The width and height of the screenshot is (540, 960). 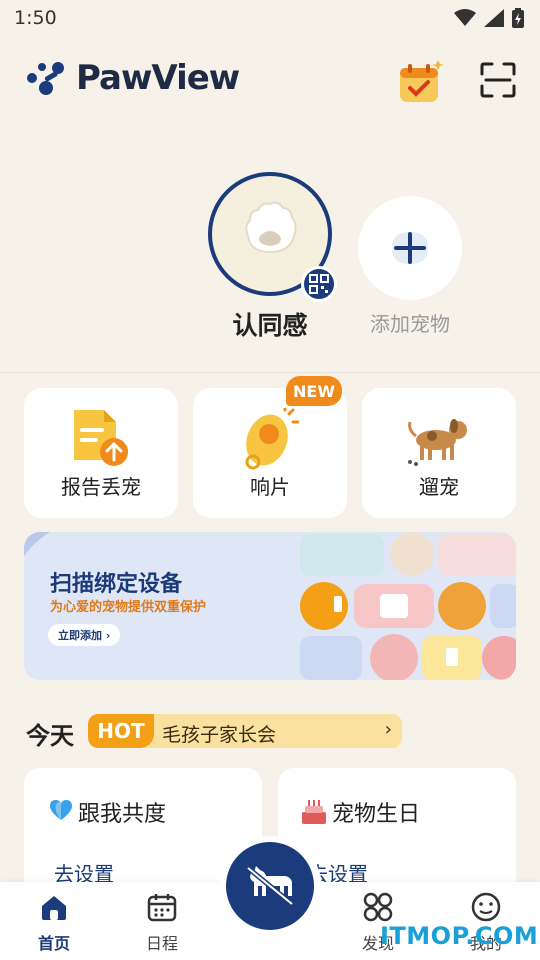 I want to click on nav-schedule-label: 日程, so click(x=161, y=943).